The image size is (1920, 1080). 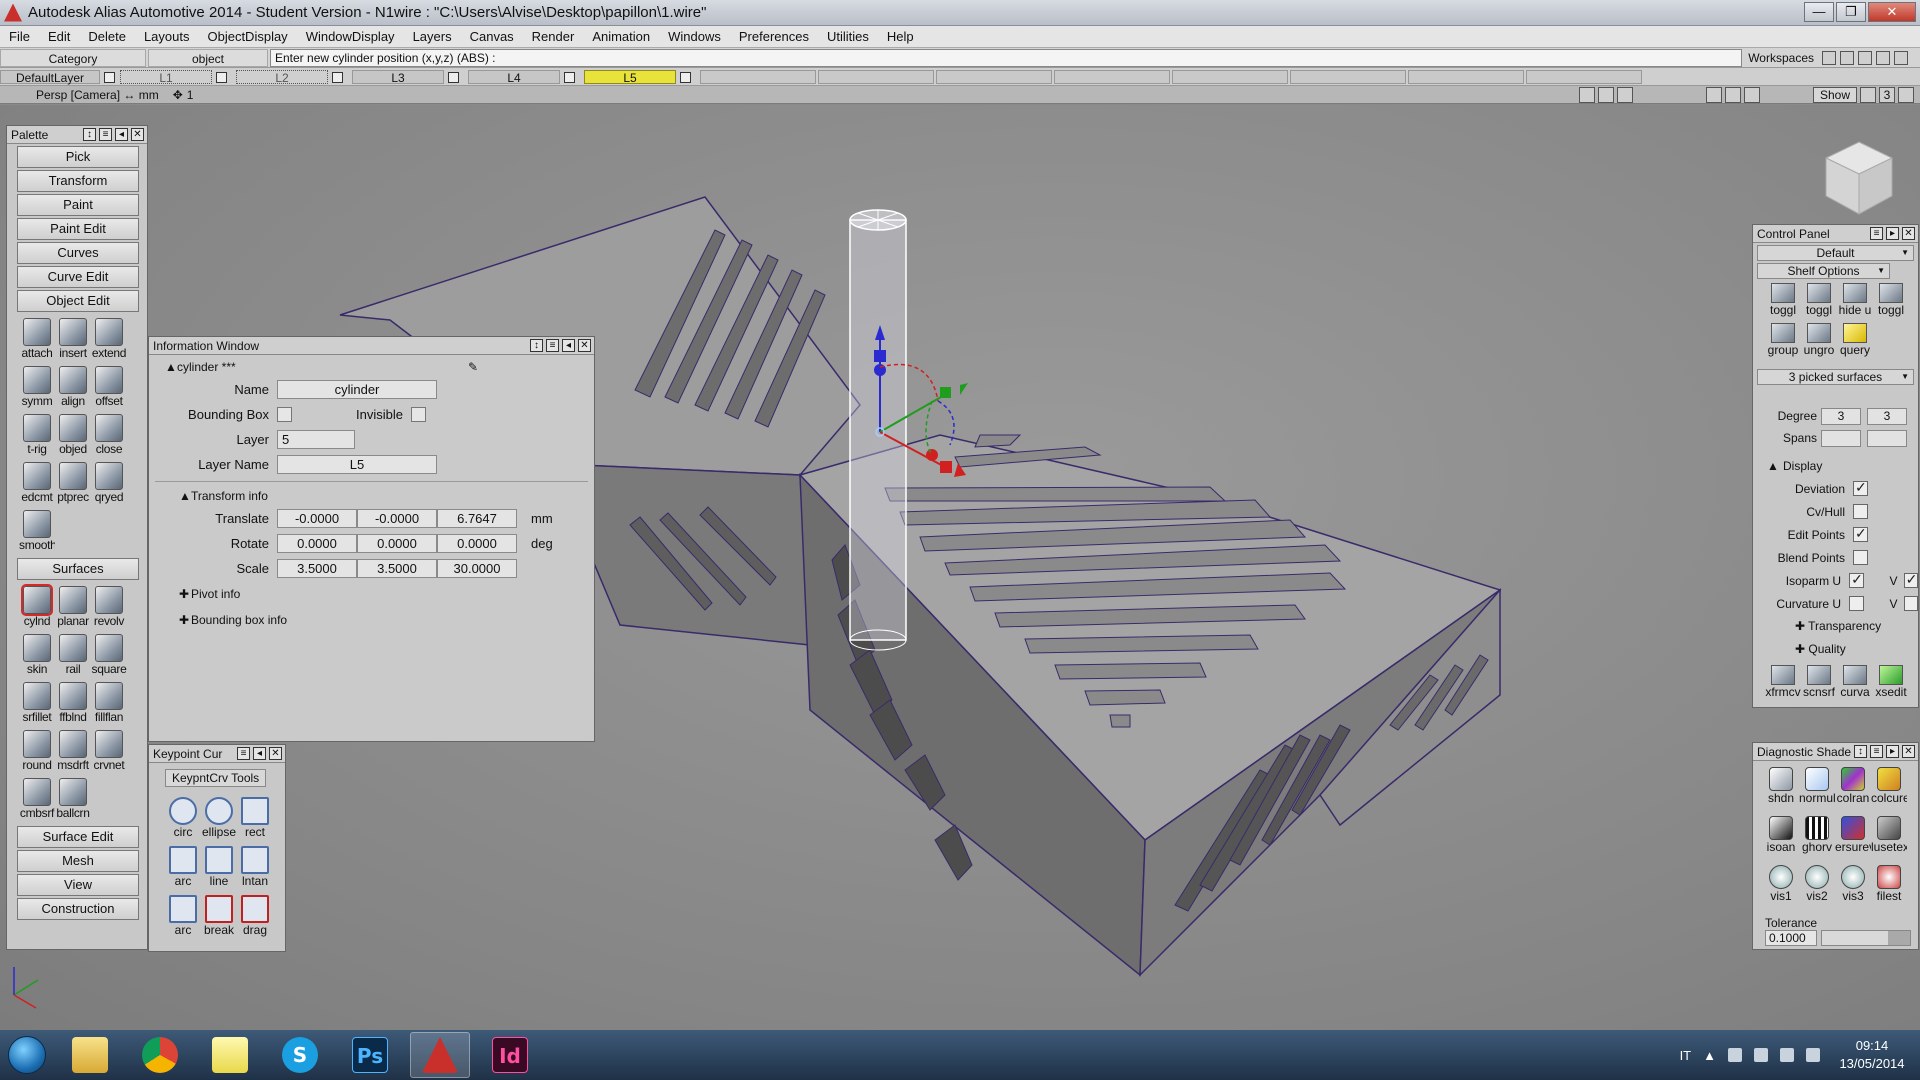 What do you see at coordinates (37, 484) in the screenshot?
I see `tool-edcmt: edcmt` at bounding box center [37, 484].